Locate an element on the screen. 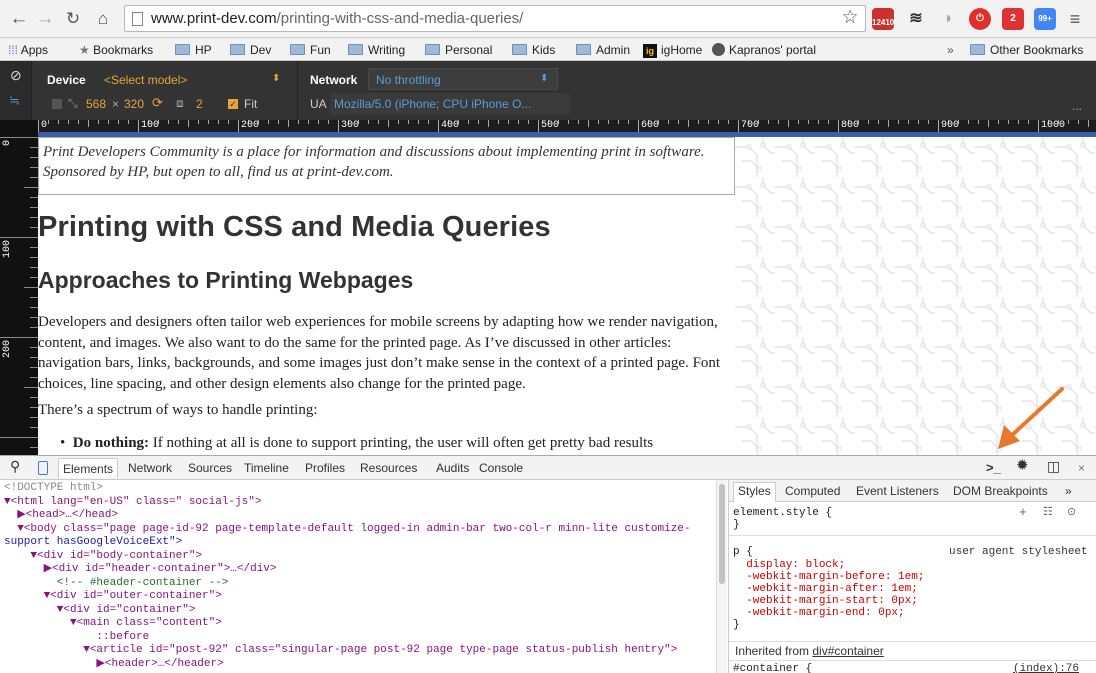 The height and width of the screenshot is (673, 1096). divider is located at coordinates (912, 660).